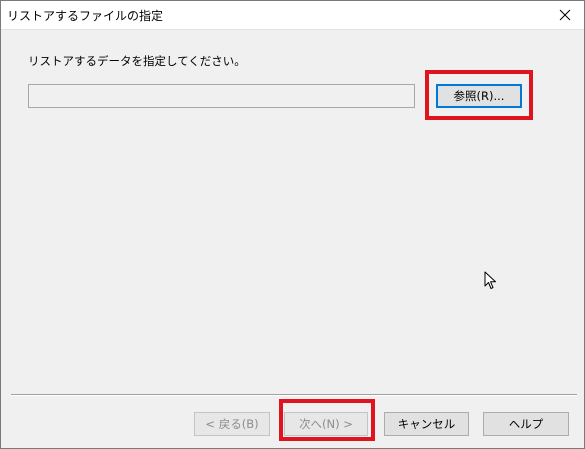 Image resolution: width=585 pixels, height=449 pixels. Describe the element at coordinates (221, 96) in the screenshot. I see `restore-path-input` at that location.